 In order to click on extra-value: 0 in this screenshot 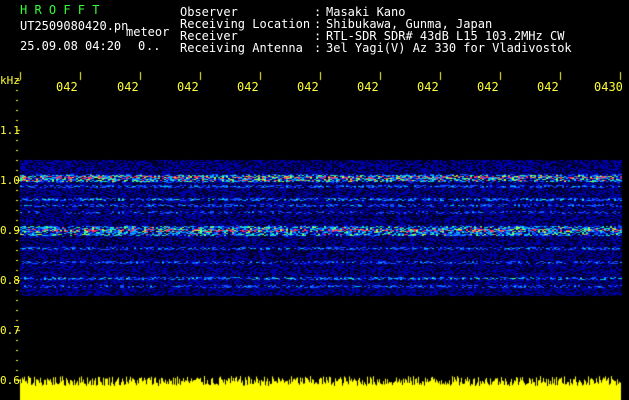, I will do `click(142, 46)`.